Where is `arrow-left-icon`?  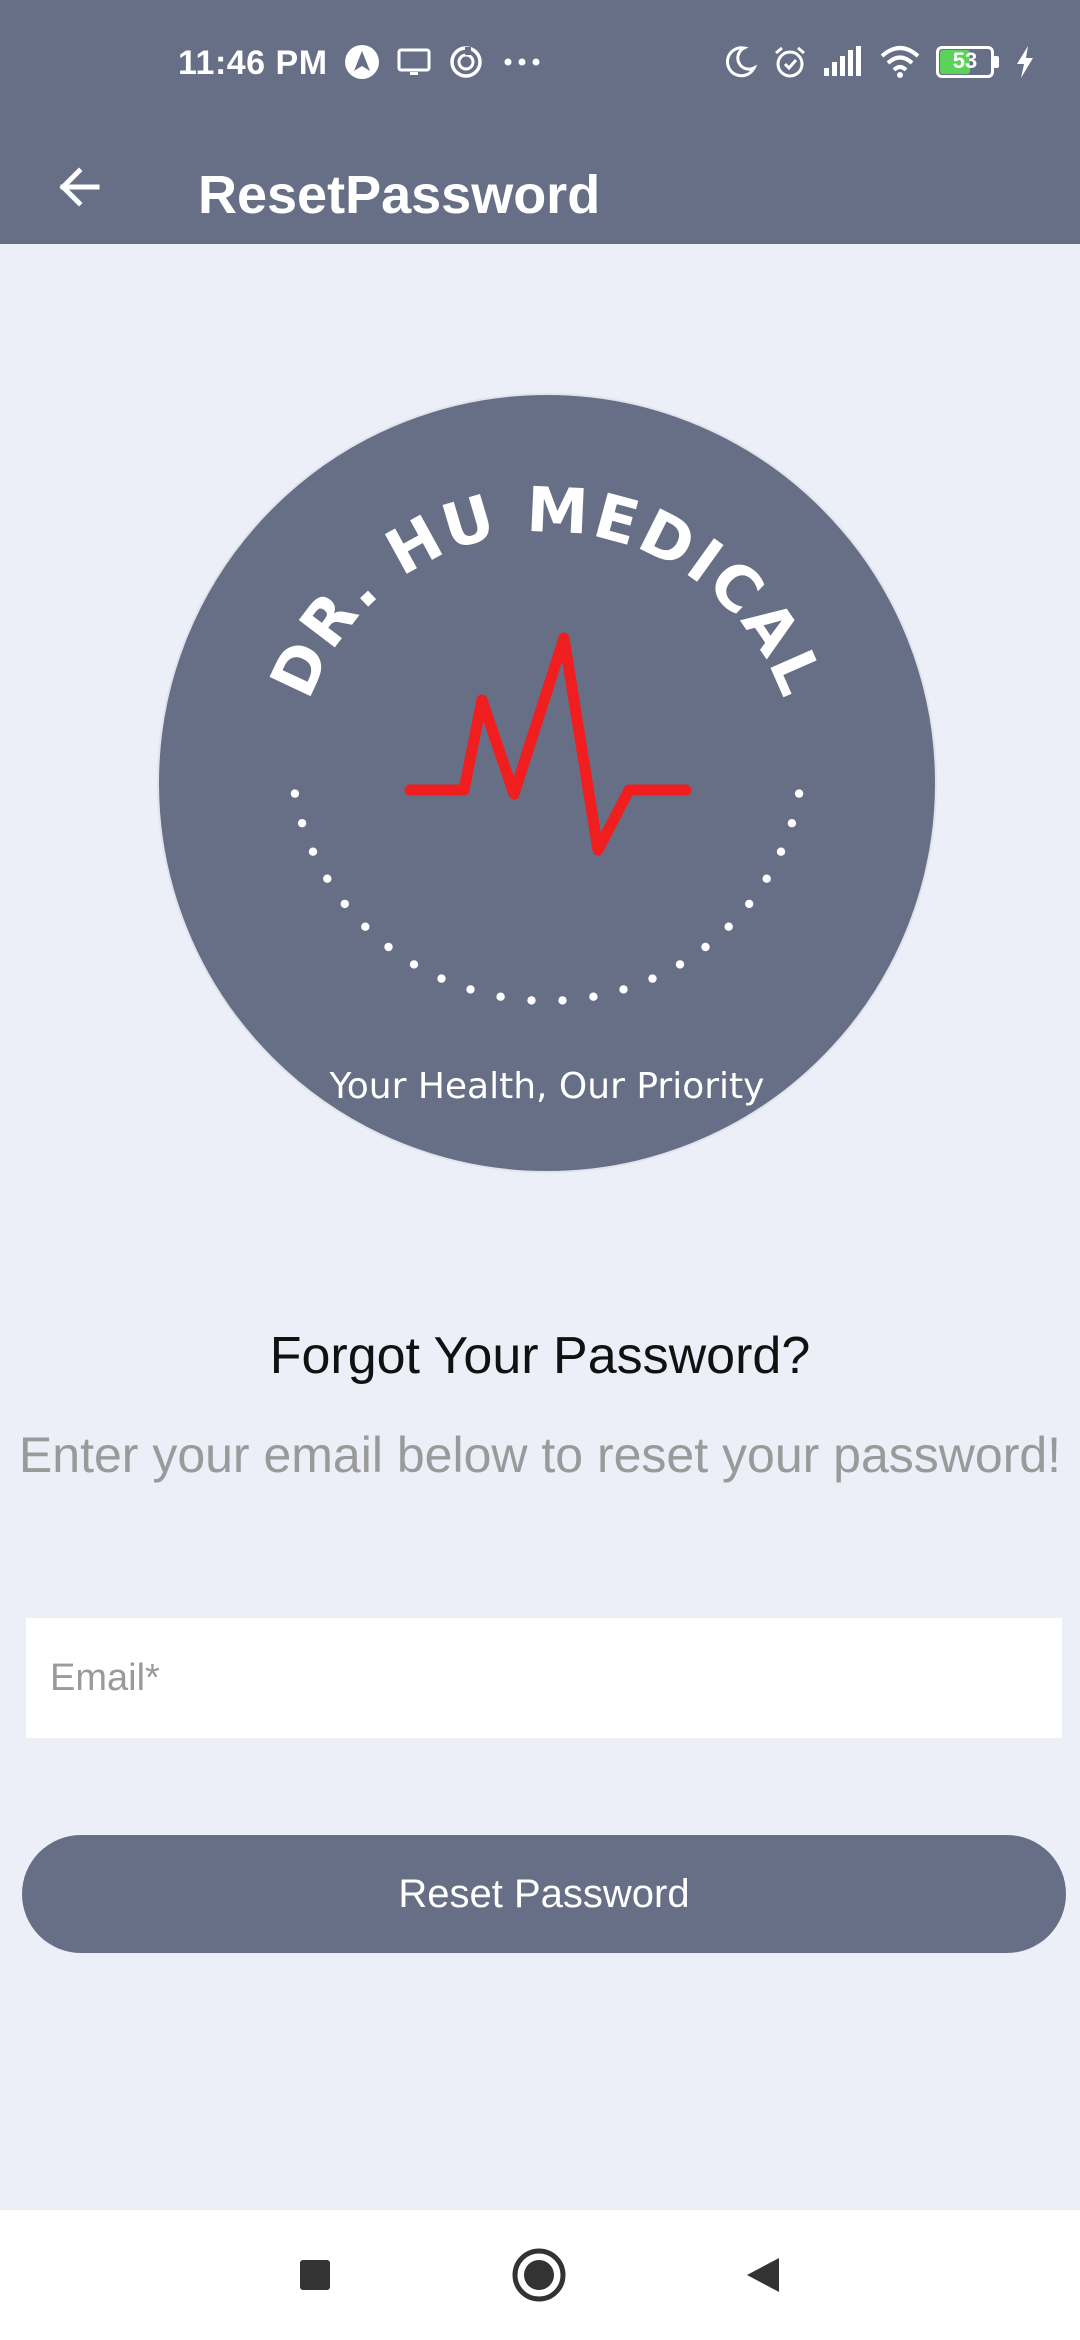 arrow-left-icon is located at coordinates (79, 187).